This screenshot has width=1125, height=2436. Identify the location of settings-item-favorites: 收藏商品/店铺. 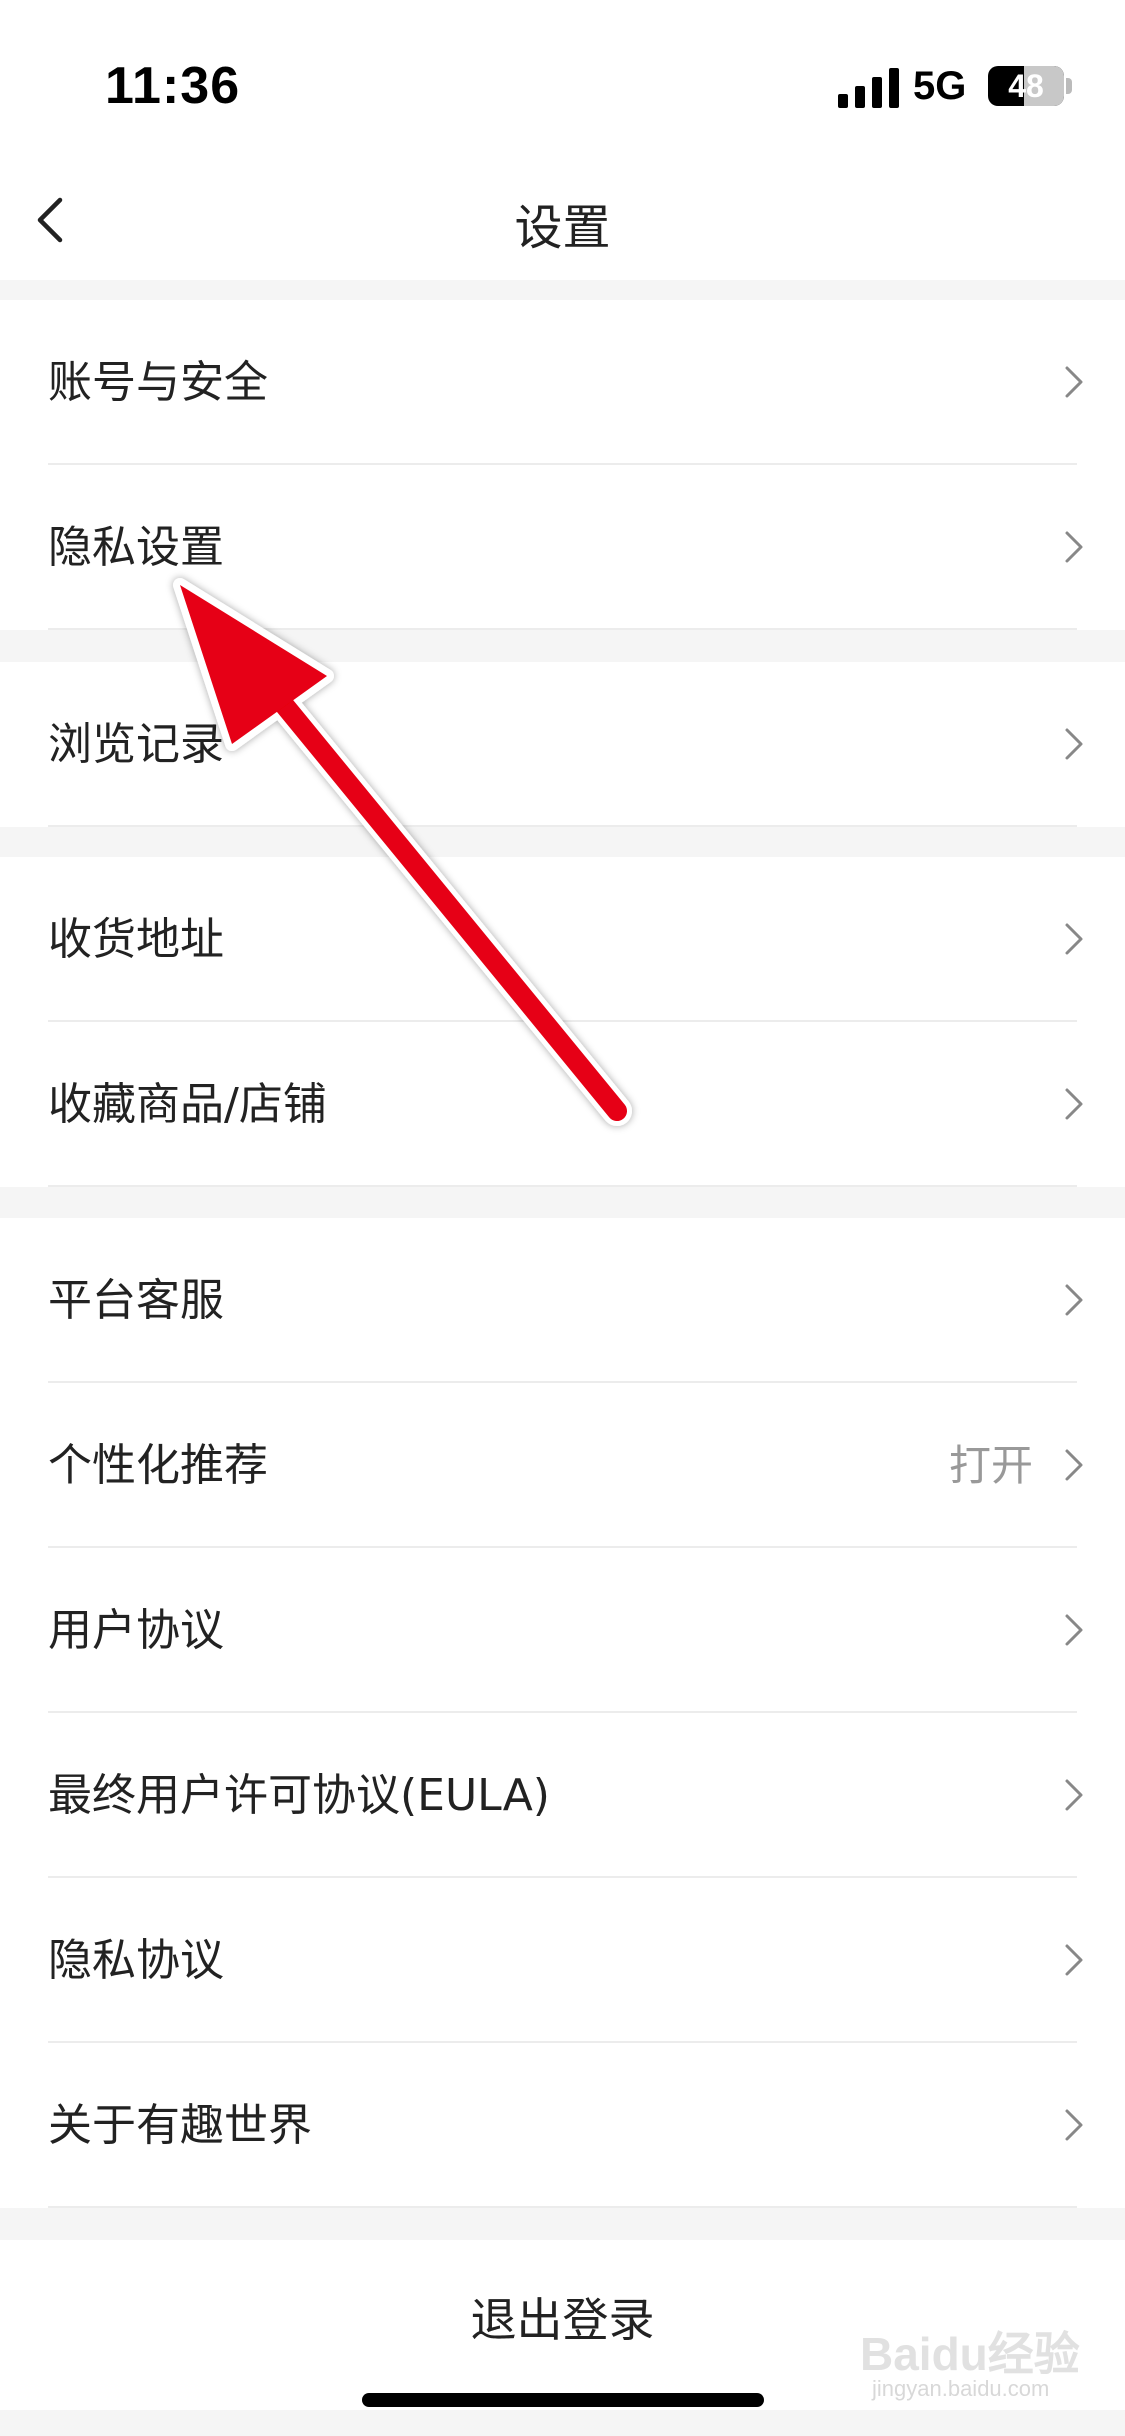
(562, 1104).